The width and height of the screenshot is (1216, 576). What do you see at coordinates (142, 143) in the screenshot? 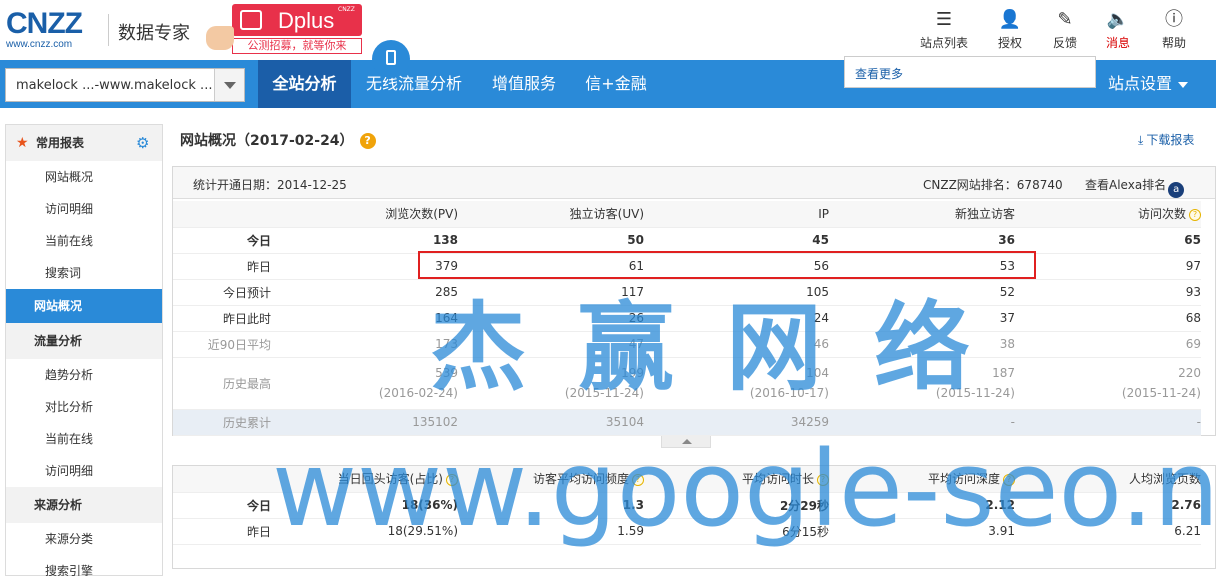
I see `gear-icon: ⚙` at bounding box center [142, 143].